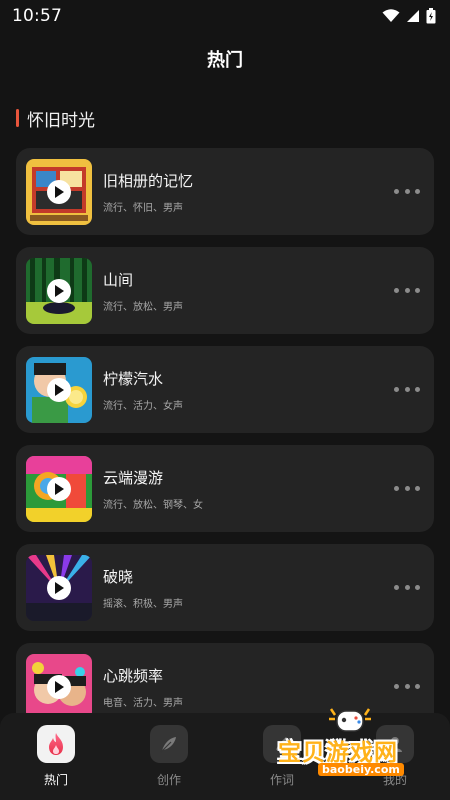 The width and height of the screenshot is (450, 800). Describe the element at coordinates (55, 780) in the screenshot. I see `nav-label-hot: 热门` at that location.